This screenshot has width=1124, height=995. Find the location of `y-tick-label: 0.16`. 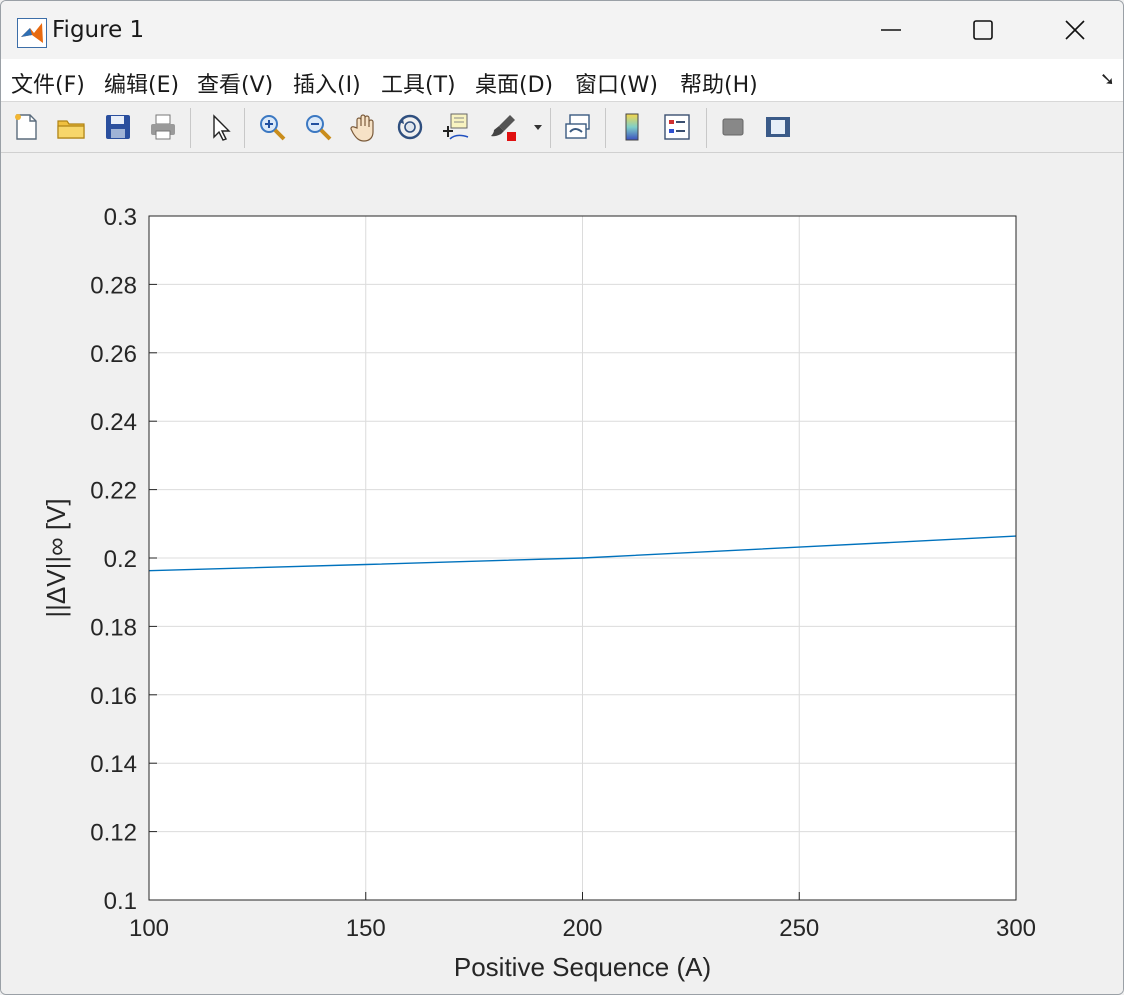

y-tick-label: 0.16 is located at coordinates (113, 696).